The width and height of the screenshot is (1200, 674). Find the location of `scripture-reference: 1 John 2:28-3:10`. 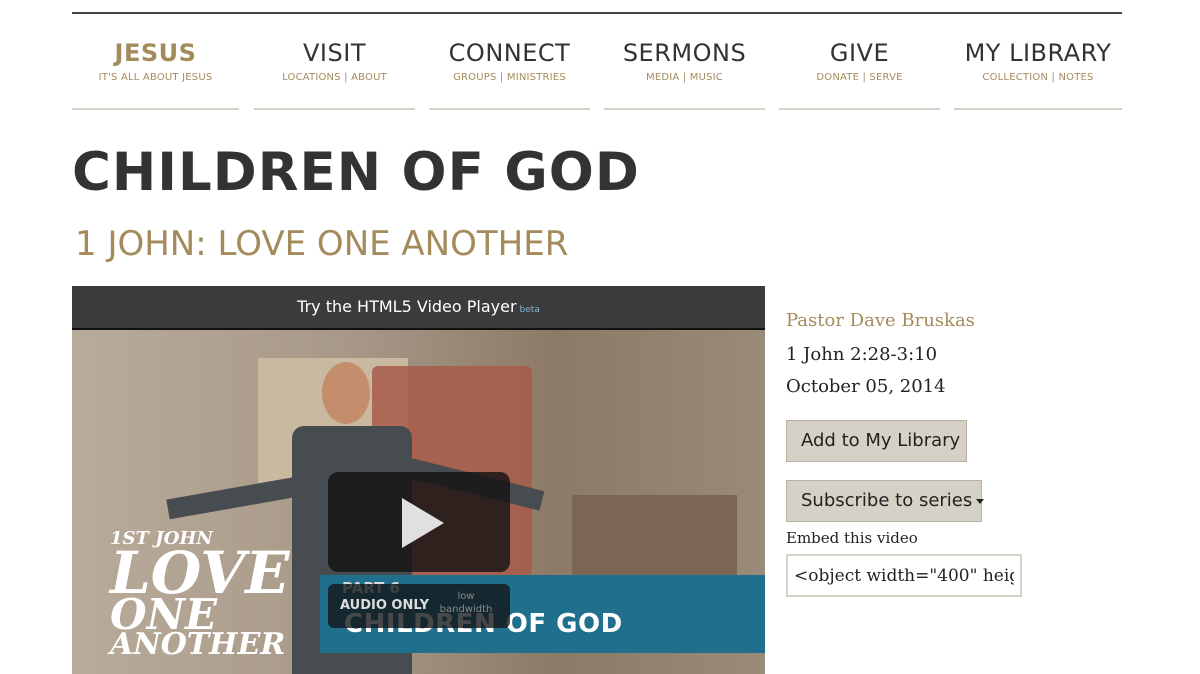

scripture-reference: 1 John 2:28-3:10 is located at coordinates (862, 354).